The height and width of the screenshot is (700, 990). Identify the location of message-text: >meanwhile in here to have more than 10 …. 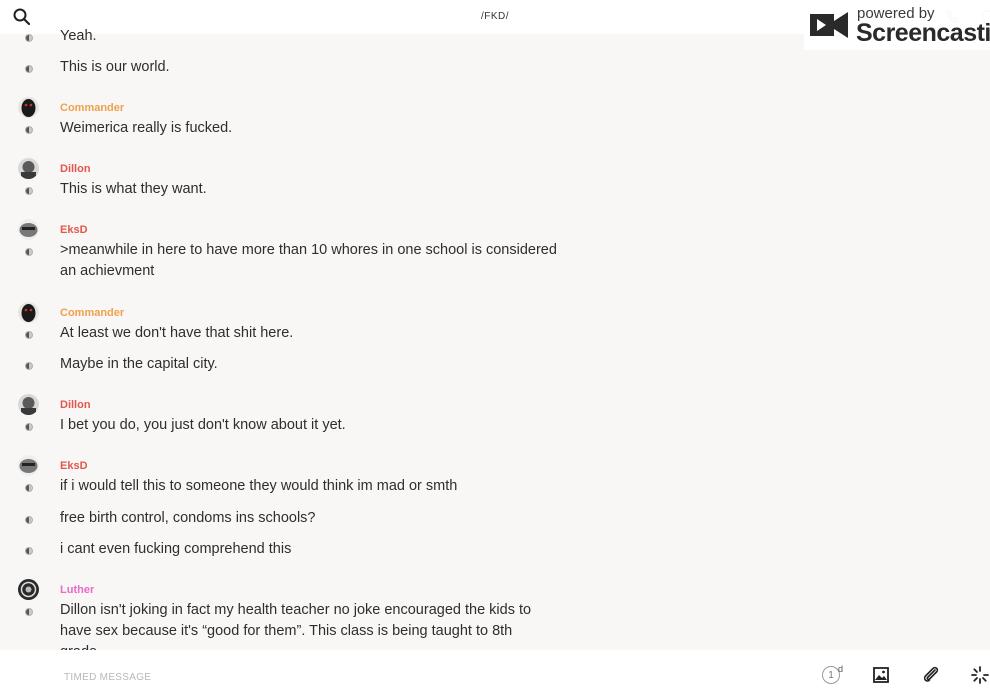
(308, 260).